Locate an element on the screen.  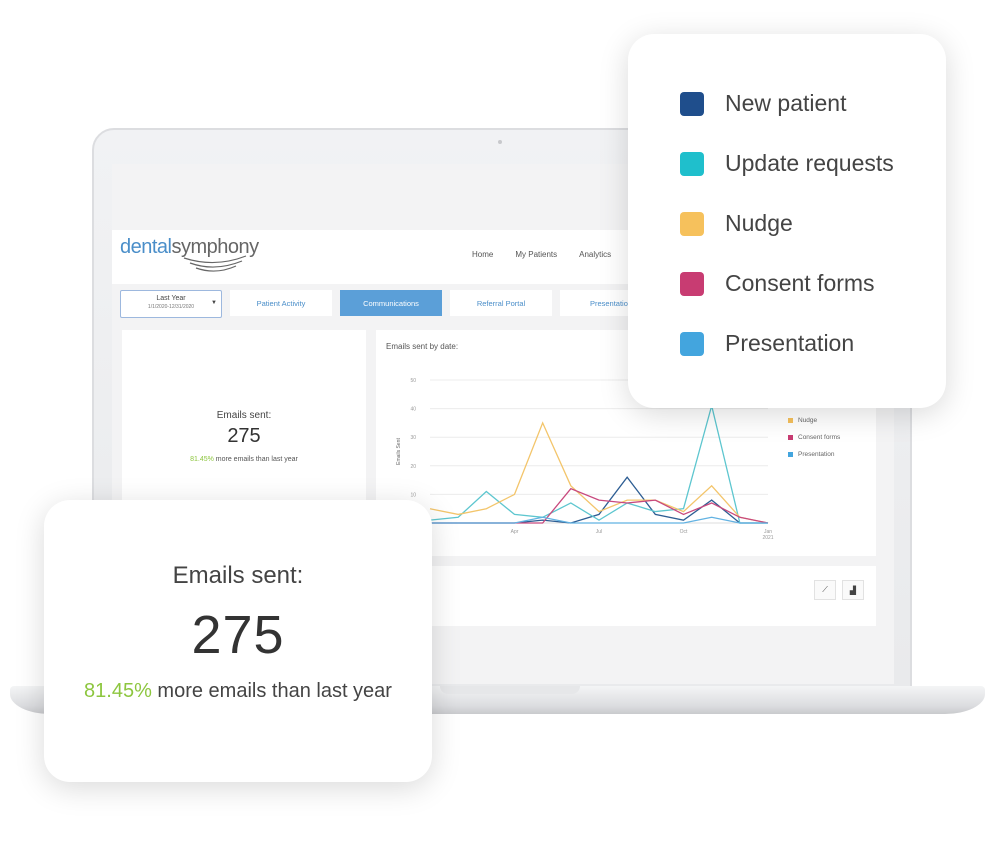
legend-item-presentation: Presentation is located at coordinates (767, 343).